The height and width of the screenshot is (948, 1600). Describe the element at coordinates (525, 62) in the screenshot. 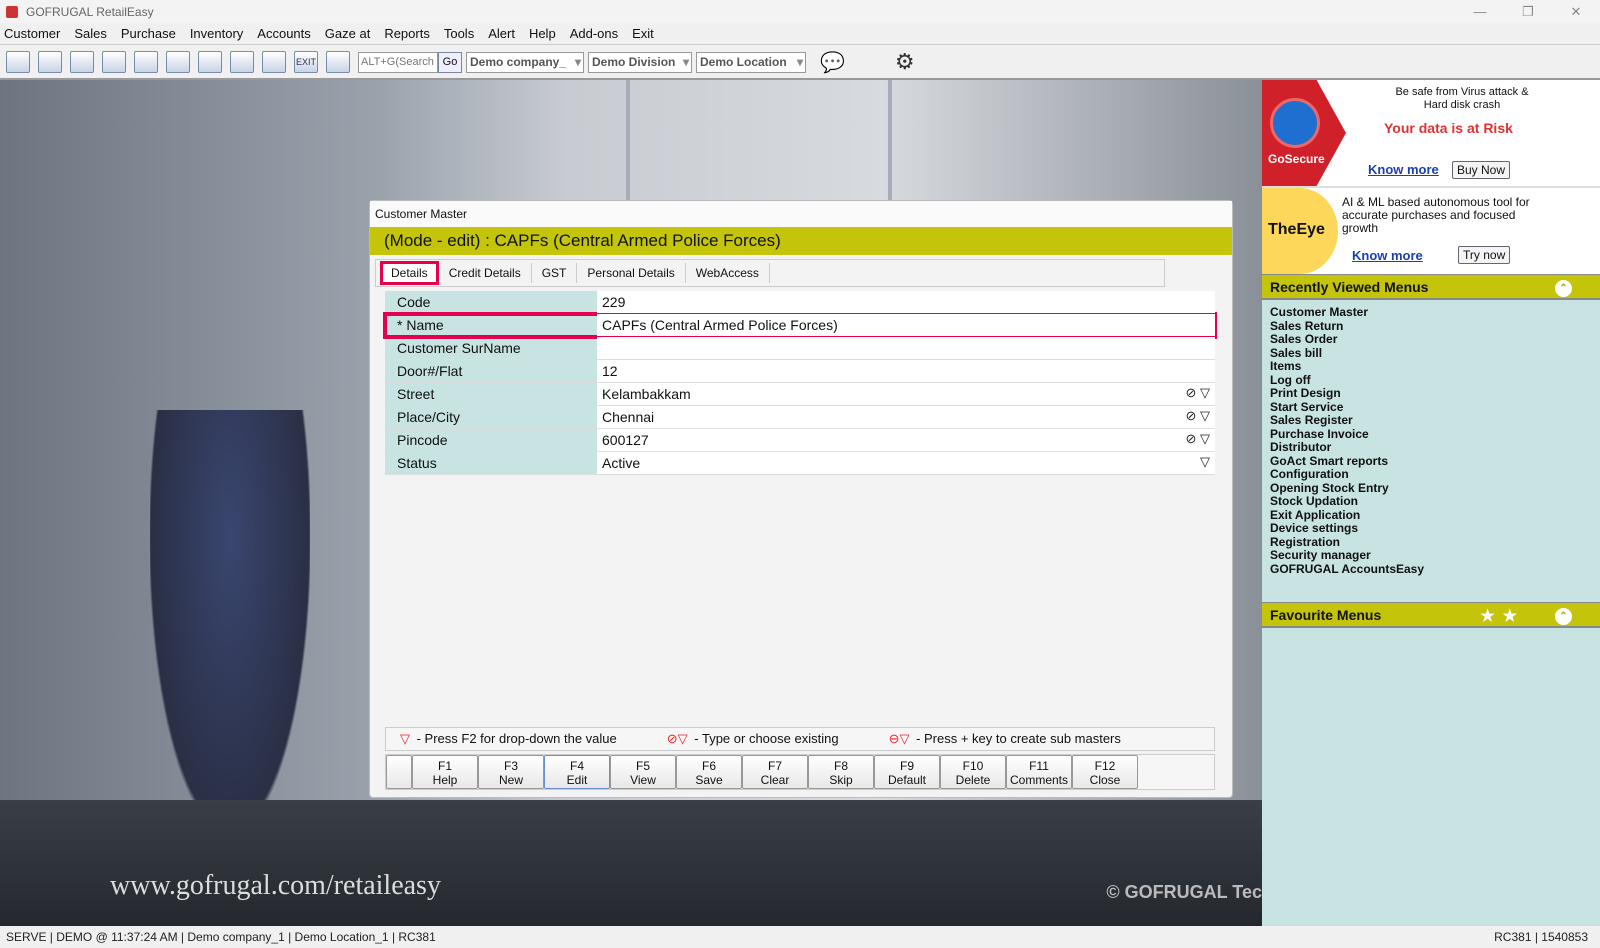

I see `company-select: Demo company_` at that location.